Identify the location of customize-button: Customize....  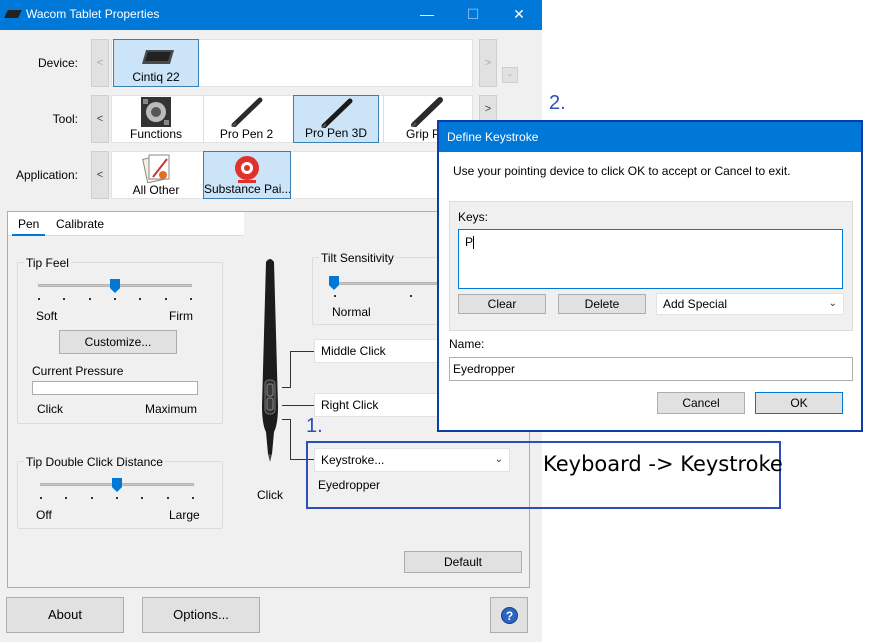
(118, 342).